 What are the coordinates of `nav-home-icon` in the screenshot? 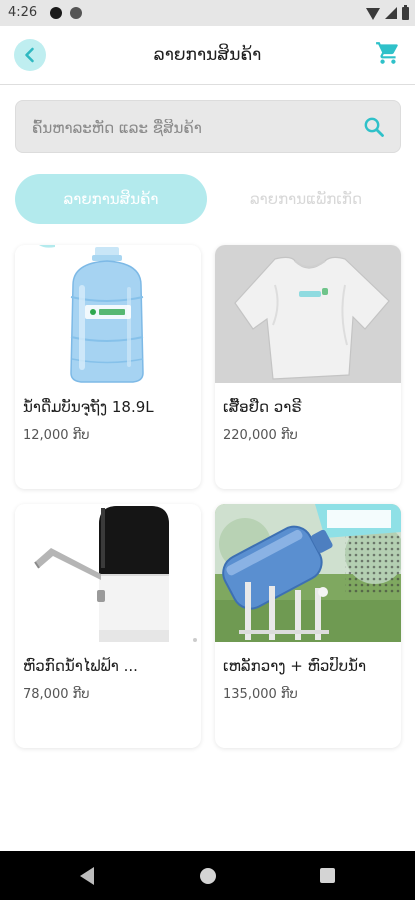 It's located at (208, 876).